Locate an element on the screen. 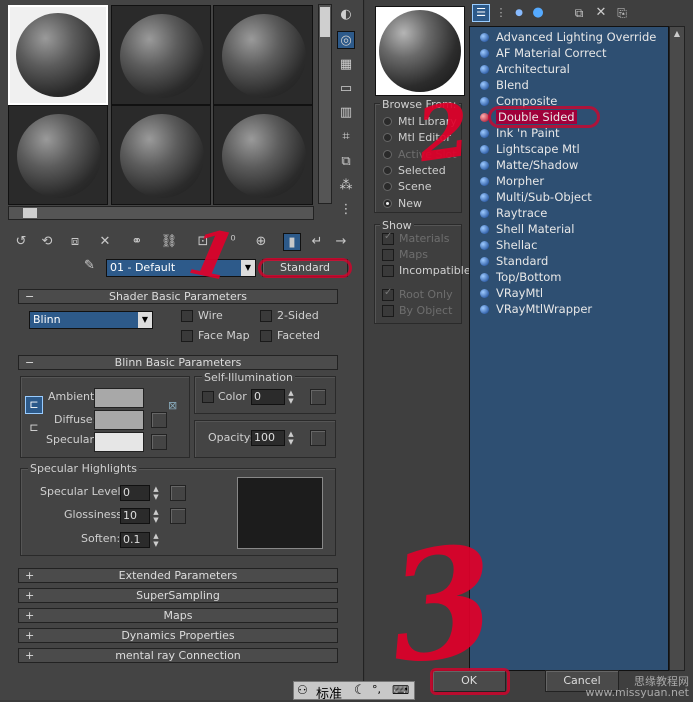 Image resolution: width=693 pixels, height=702 pixels. slots-horizontal-scrollbar is located at coordinates (161, 213).